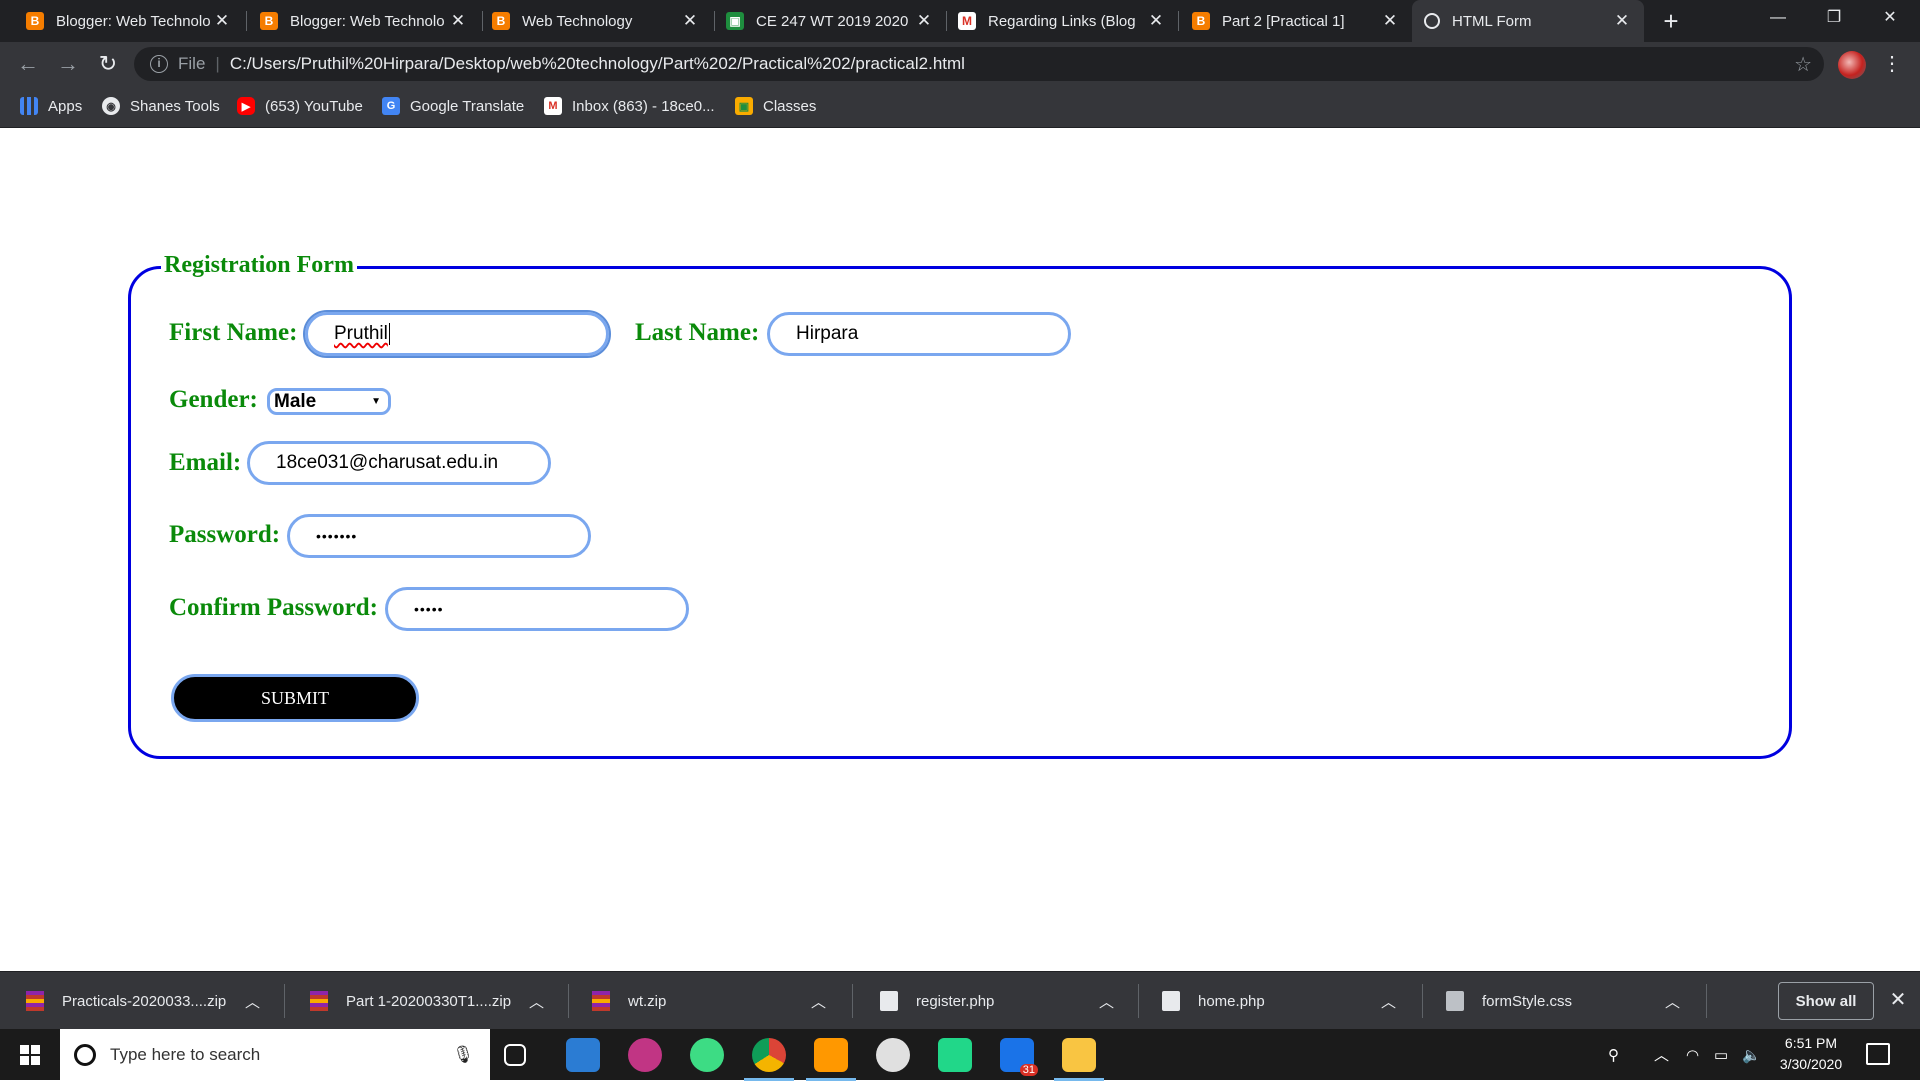  I want to click on notification-center-icon, so click(1878, 1054).